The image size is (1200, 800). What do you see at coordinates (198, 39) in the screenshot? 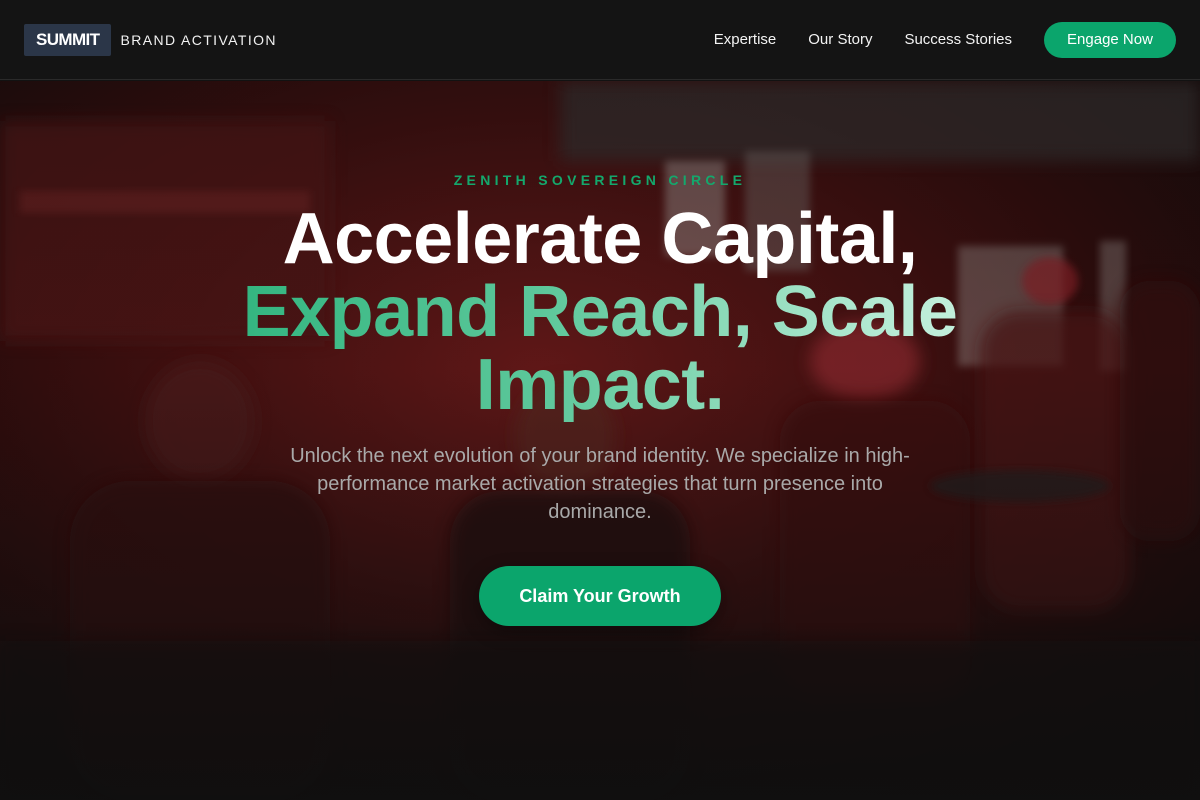
I see `brand-tagline: BRAND ACTIVATION` at bounding box center [198, 39].